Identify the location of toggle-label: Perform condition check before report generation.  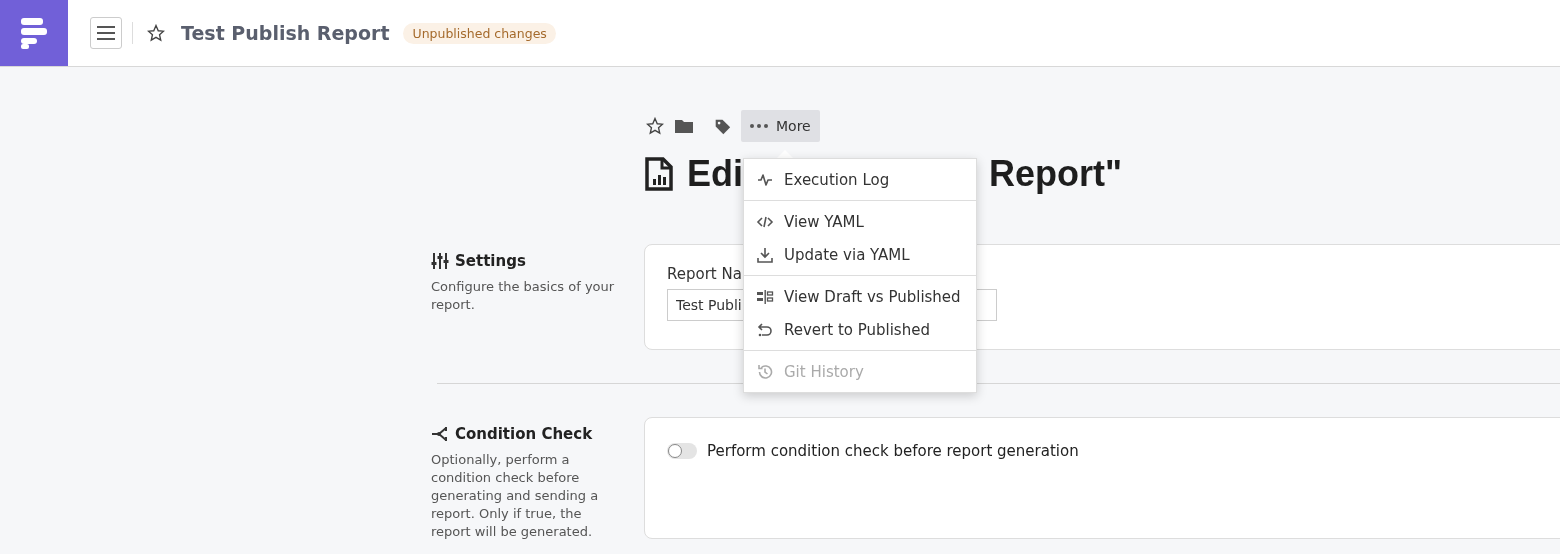
(893, 451).